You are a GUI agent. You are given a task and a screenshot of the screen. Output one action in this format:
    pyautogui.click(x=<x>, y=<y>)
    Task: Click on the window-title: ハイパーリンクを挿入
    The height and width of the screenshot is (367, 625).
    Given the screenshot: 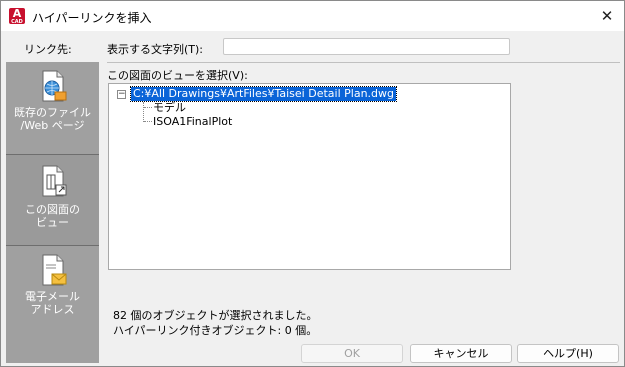 What is the action you would take?
    pyautogui.click(x=92, y=18)
    